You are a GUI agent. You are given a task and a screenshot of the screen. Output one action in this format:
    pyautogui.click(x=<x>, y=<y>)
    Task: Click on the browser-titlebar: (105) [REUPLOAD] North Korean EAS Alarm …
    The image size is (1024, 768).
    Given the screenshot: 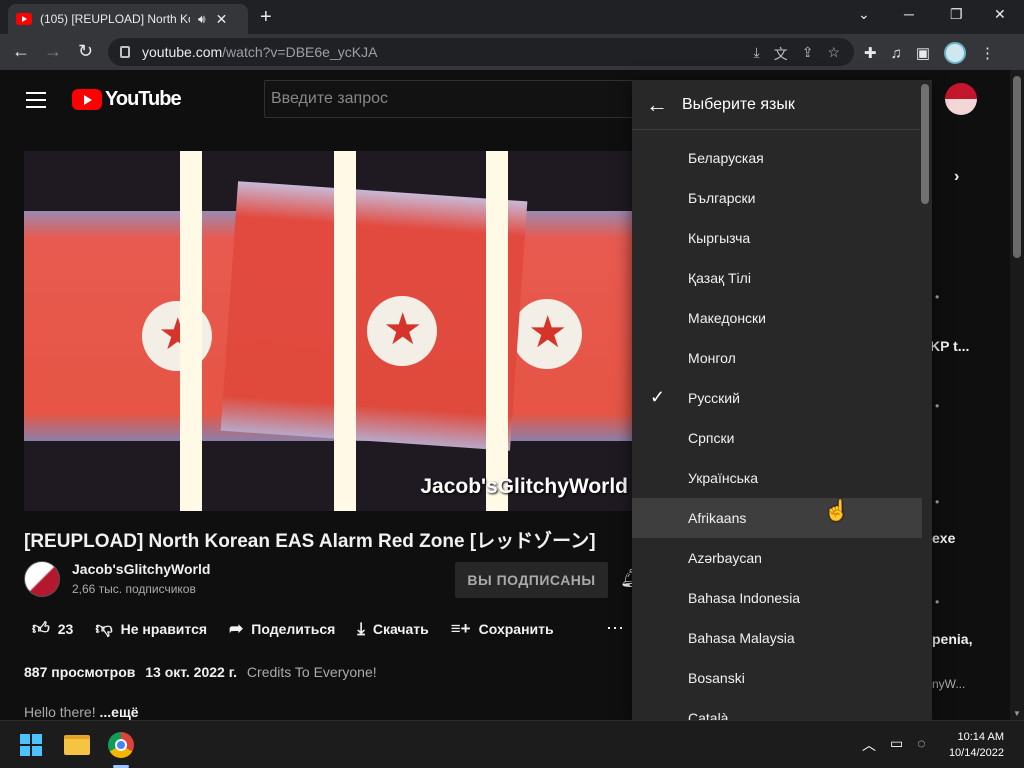 What is the action you would take?
    pyautogui.click(x=512, y=17)
    